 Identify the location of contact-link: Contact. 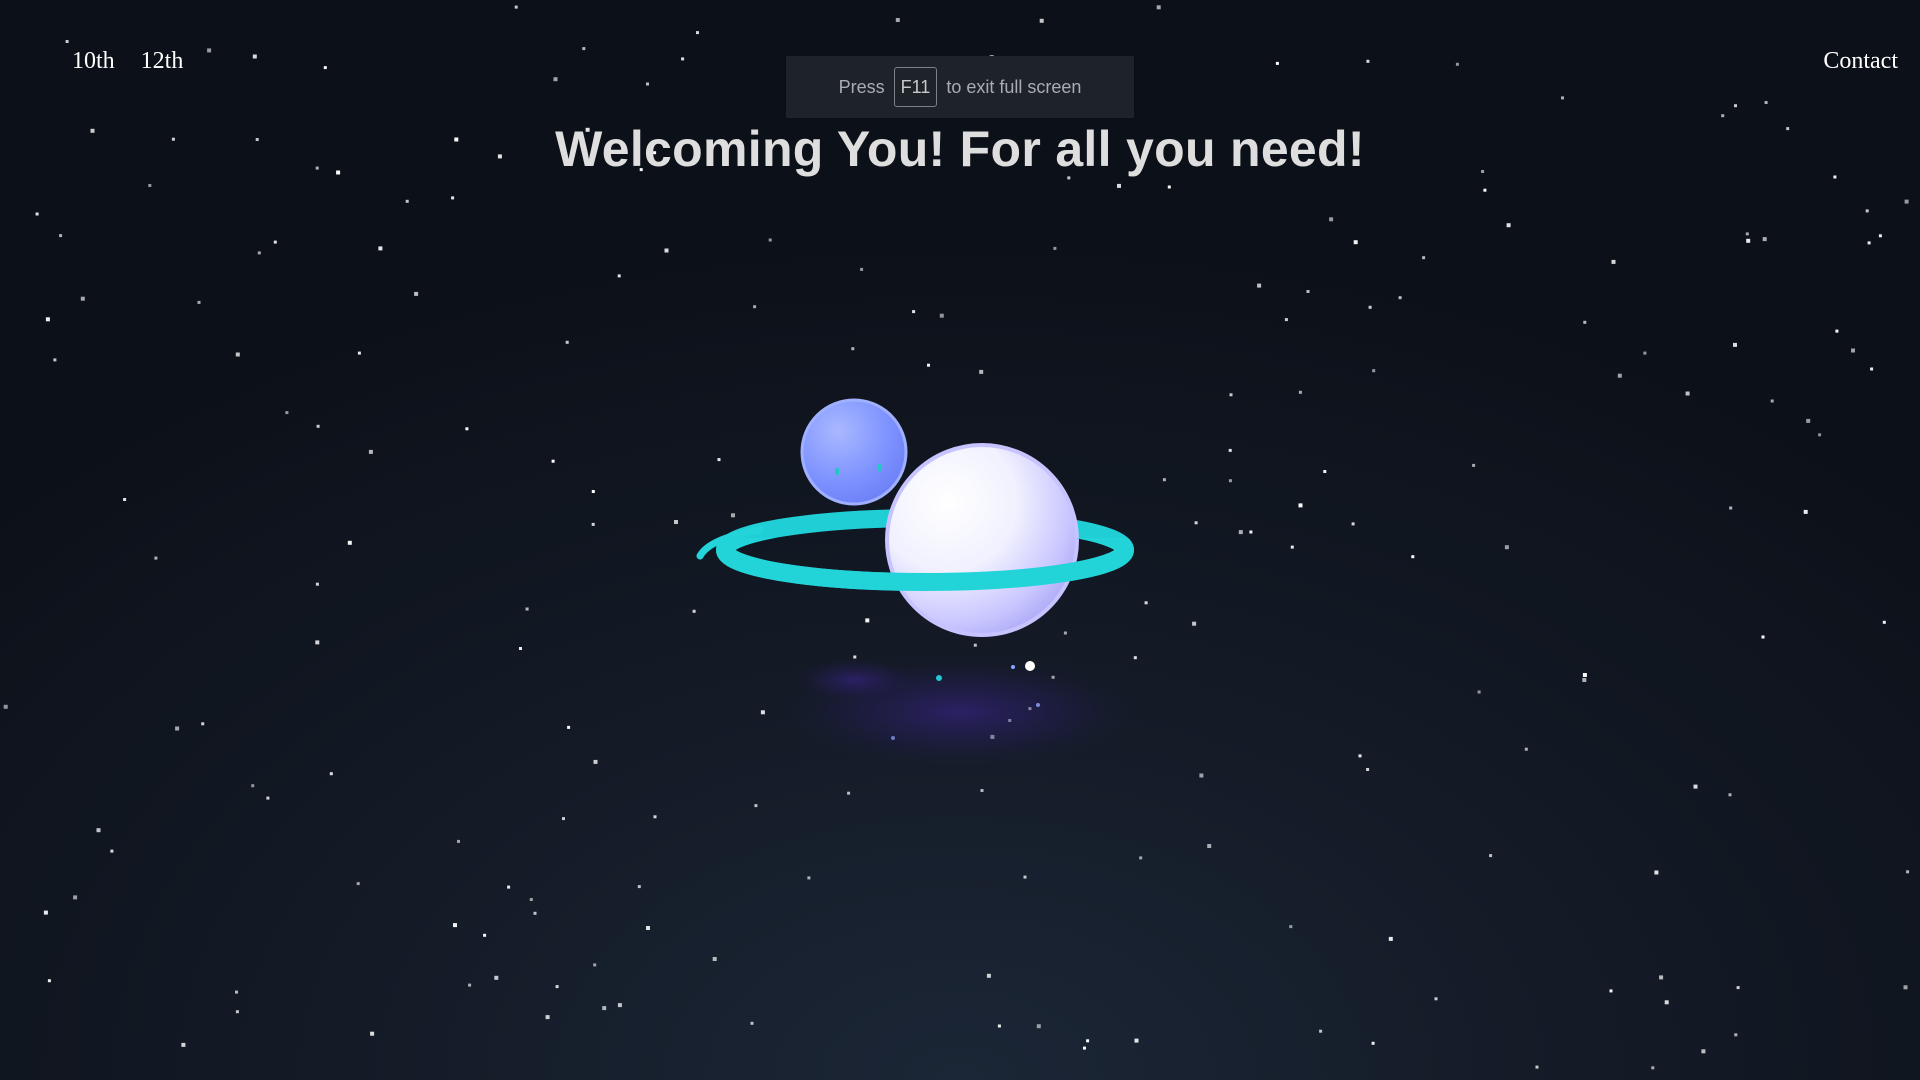
(1860, 61).